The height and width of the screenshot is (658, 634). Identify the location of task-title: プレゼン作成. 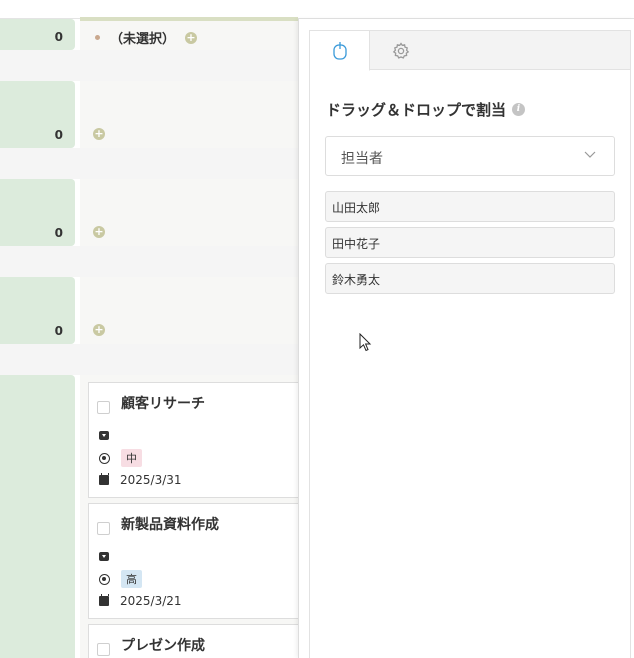
(163, 646).